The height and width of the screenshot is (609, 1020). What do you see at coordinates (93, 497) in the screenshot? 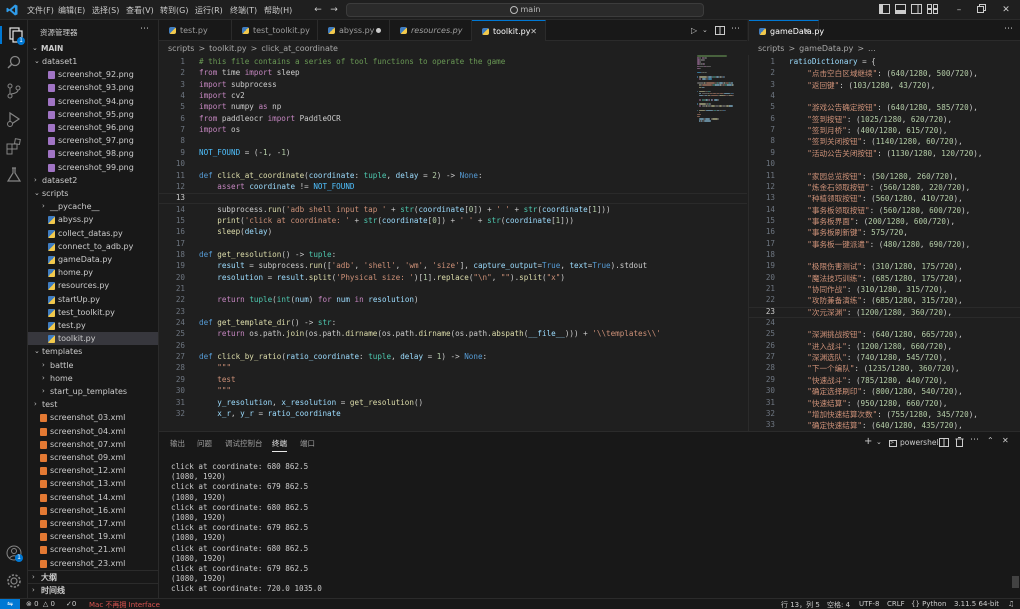
I see `file-item: screenshot_14.xml` at bounding box center [93, 497].